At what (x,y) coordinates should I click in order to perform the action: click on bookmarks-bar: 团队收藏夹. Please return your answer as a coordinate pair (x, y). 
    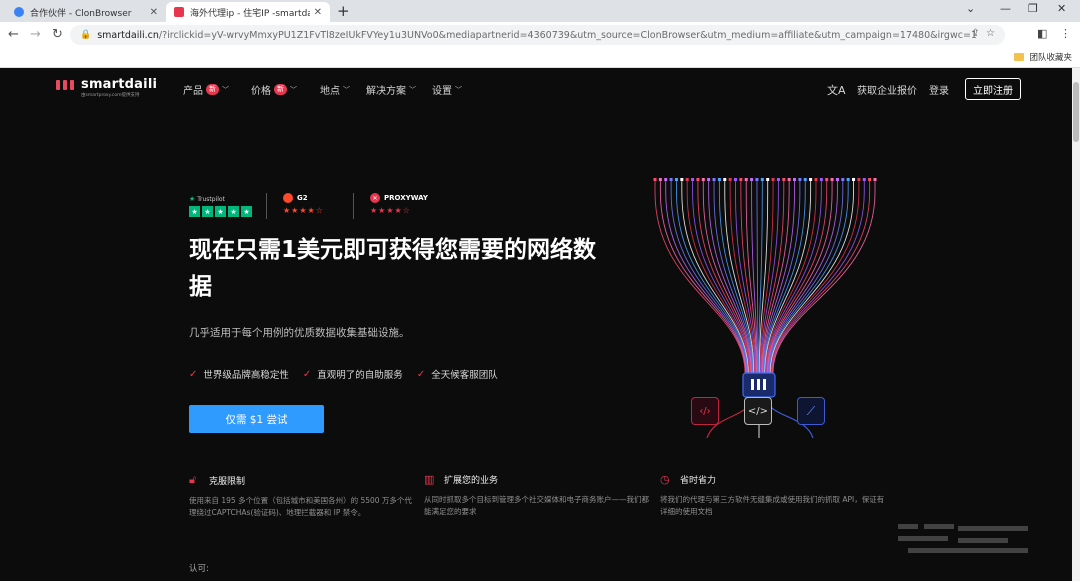
    Looking at the image, I should click on (540, 58).